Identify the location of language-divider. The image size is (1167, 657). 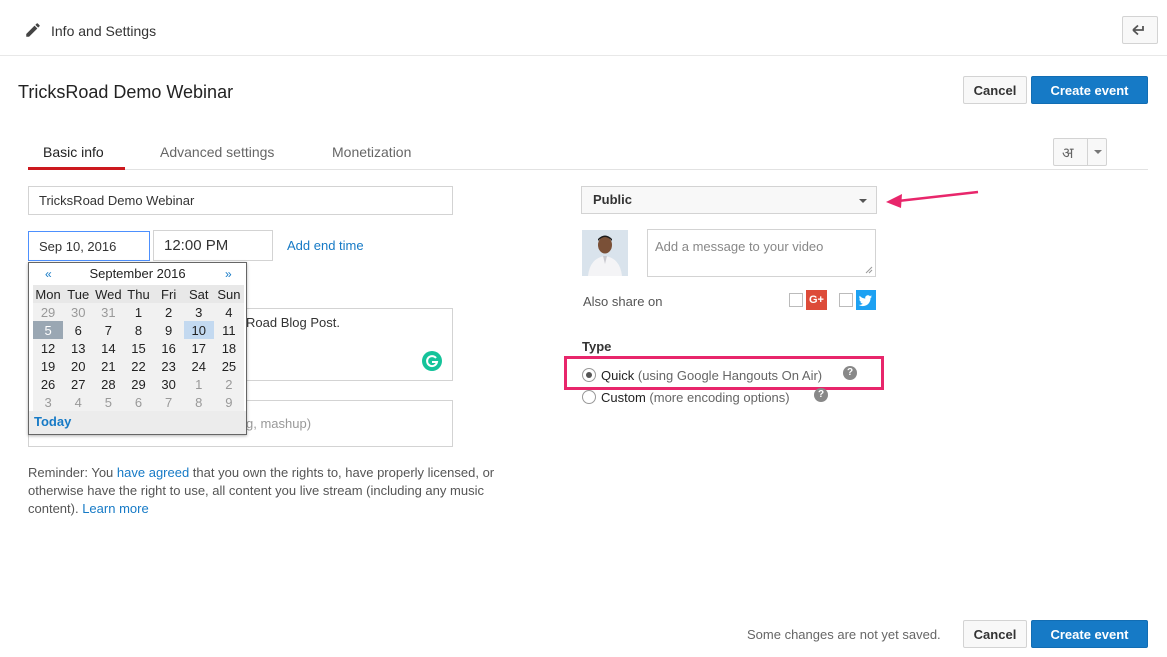
(1087, 152).